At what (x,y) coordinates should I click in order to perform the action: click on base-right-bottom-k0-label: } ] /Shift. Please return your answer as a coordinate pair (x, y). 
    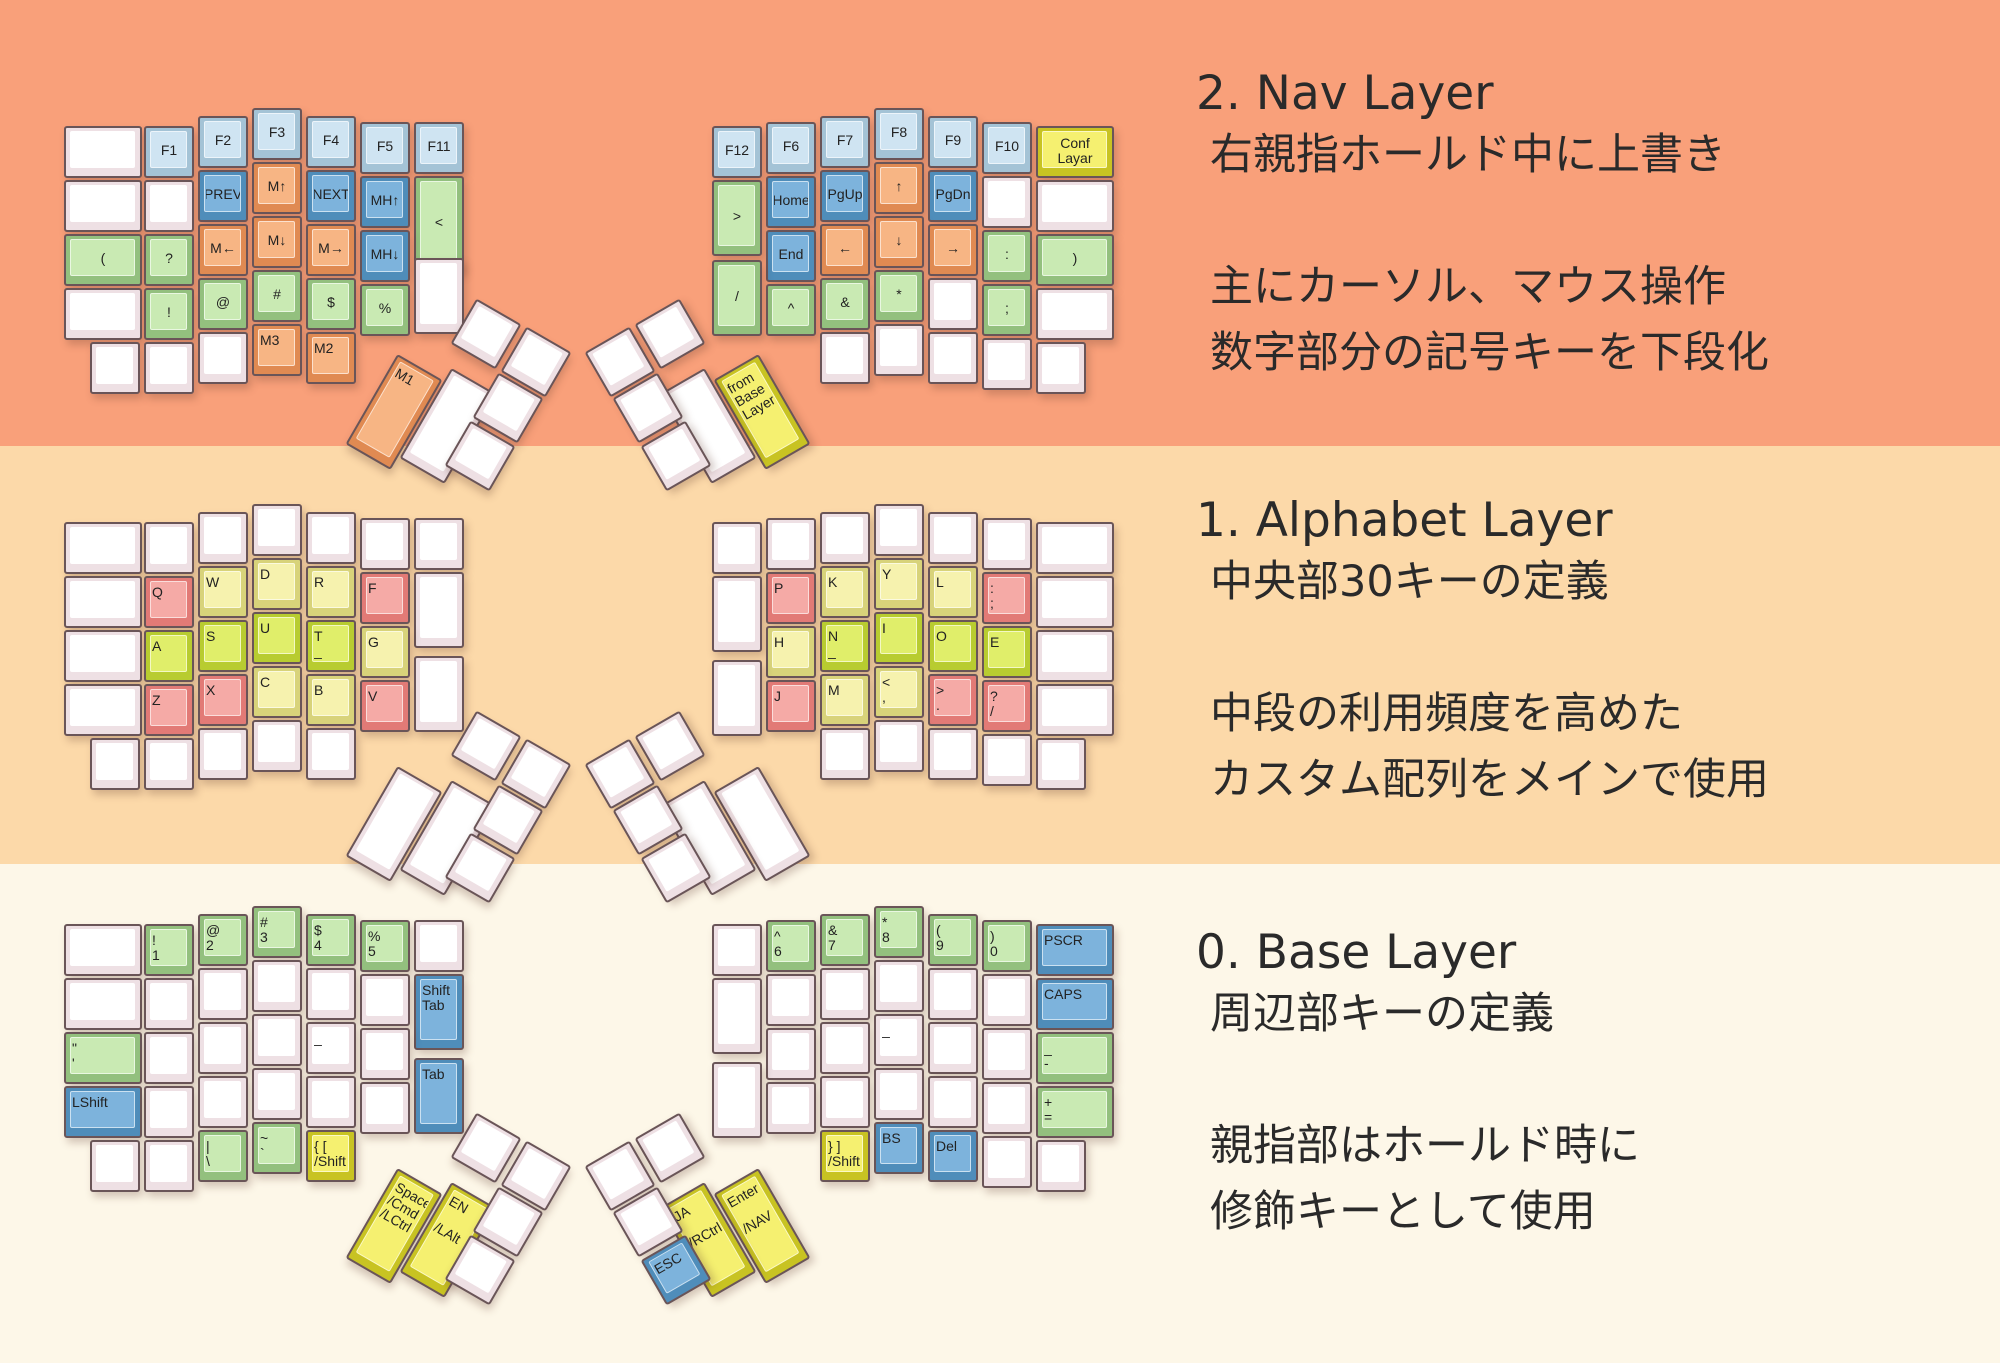
    Looking at the image, I should click on (844, 1154).